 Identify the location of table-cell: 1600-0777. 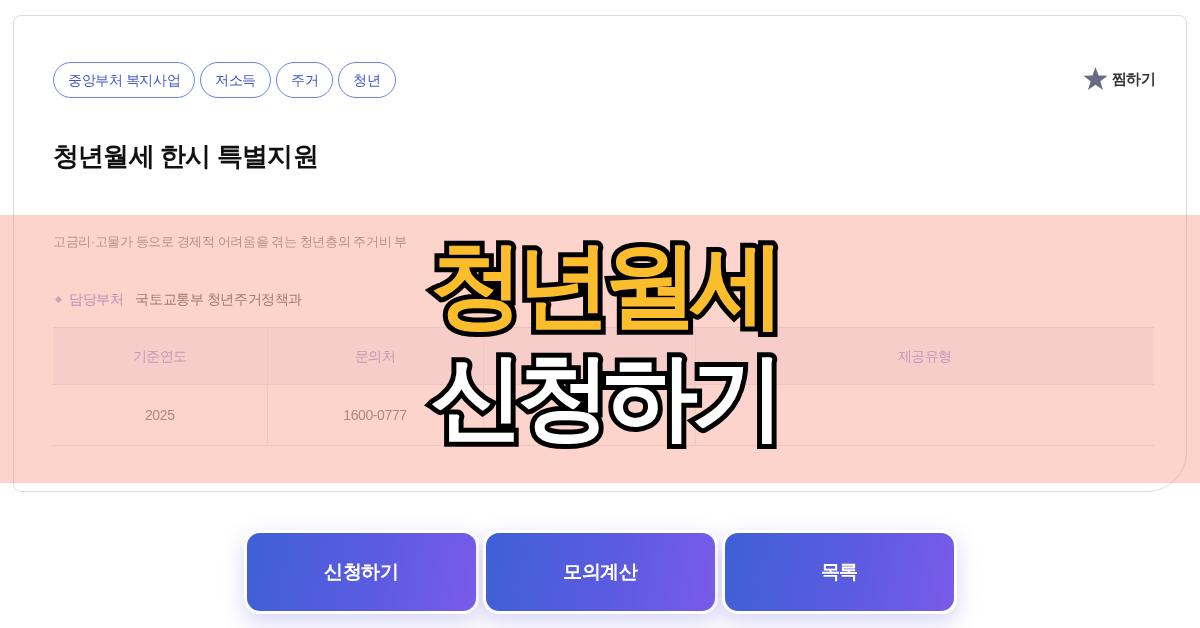
(375, 414).